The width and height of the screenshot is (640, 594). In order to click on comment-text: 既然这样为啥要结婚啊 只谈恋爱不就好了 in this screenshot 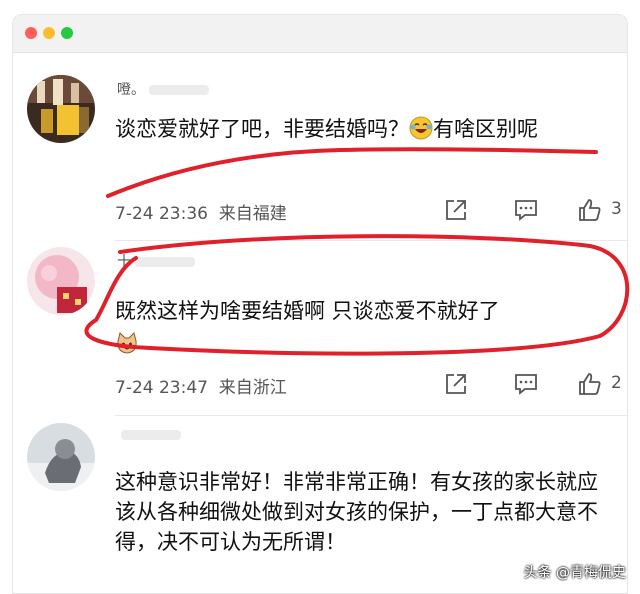, I will do `click(365, 328)`.